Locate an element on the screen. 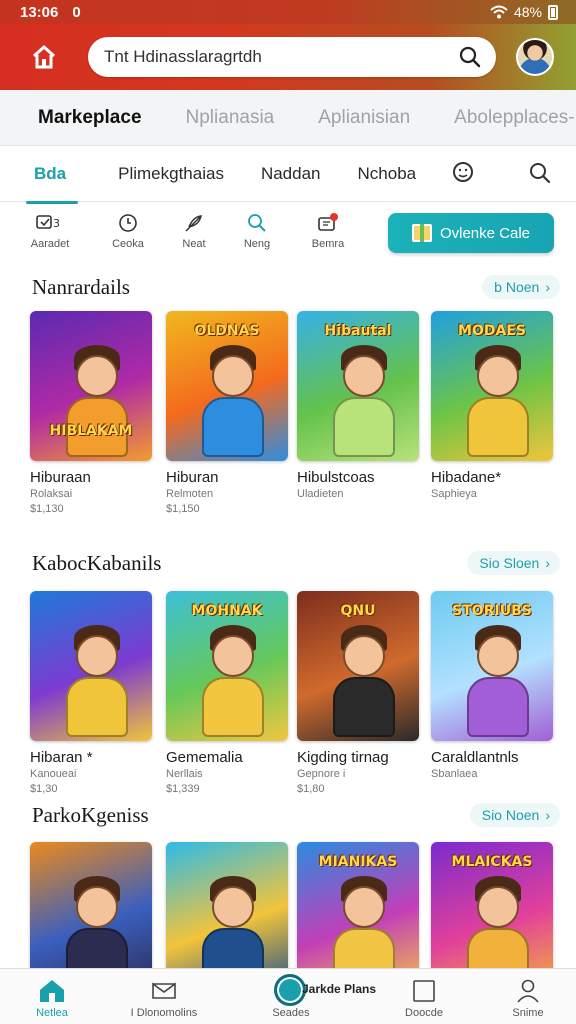 This screenshot has height=1024, width=576. quick-action-4: Neng is located at coordinates (257, 231).